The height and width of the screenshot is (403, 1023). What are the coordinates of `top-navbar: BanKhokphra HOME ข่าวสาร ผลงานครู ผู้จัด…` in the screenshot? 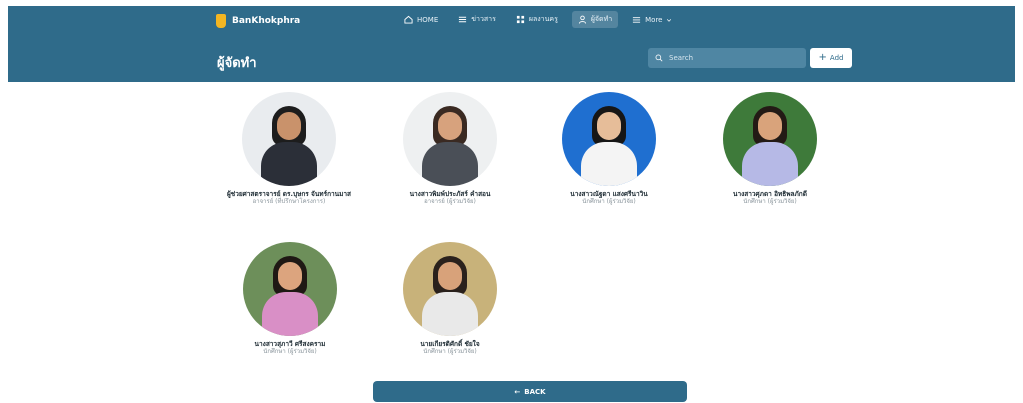 It's located at (511, 21).